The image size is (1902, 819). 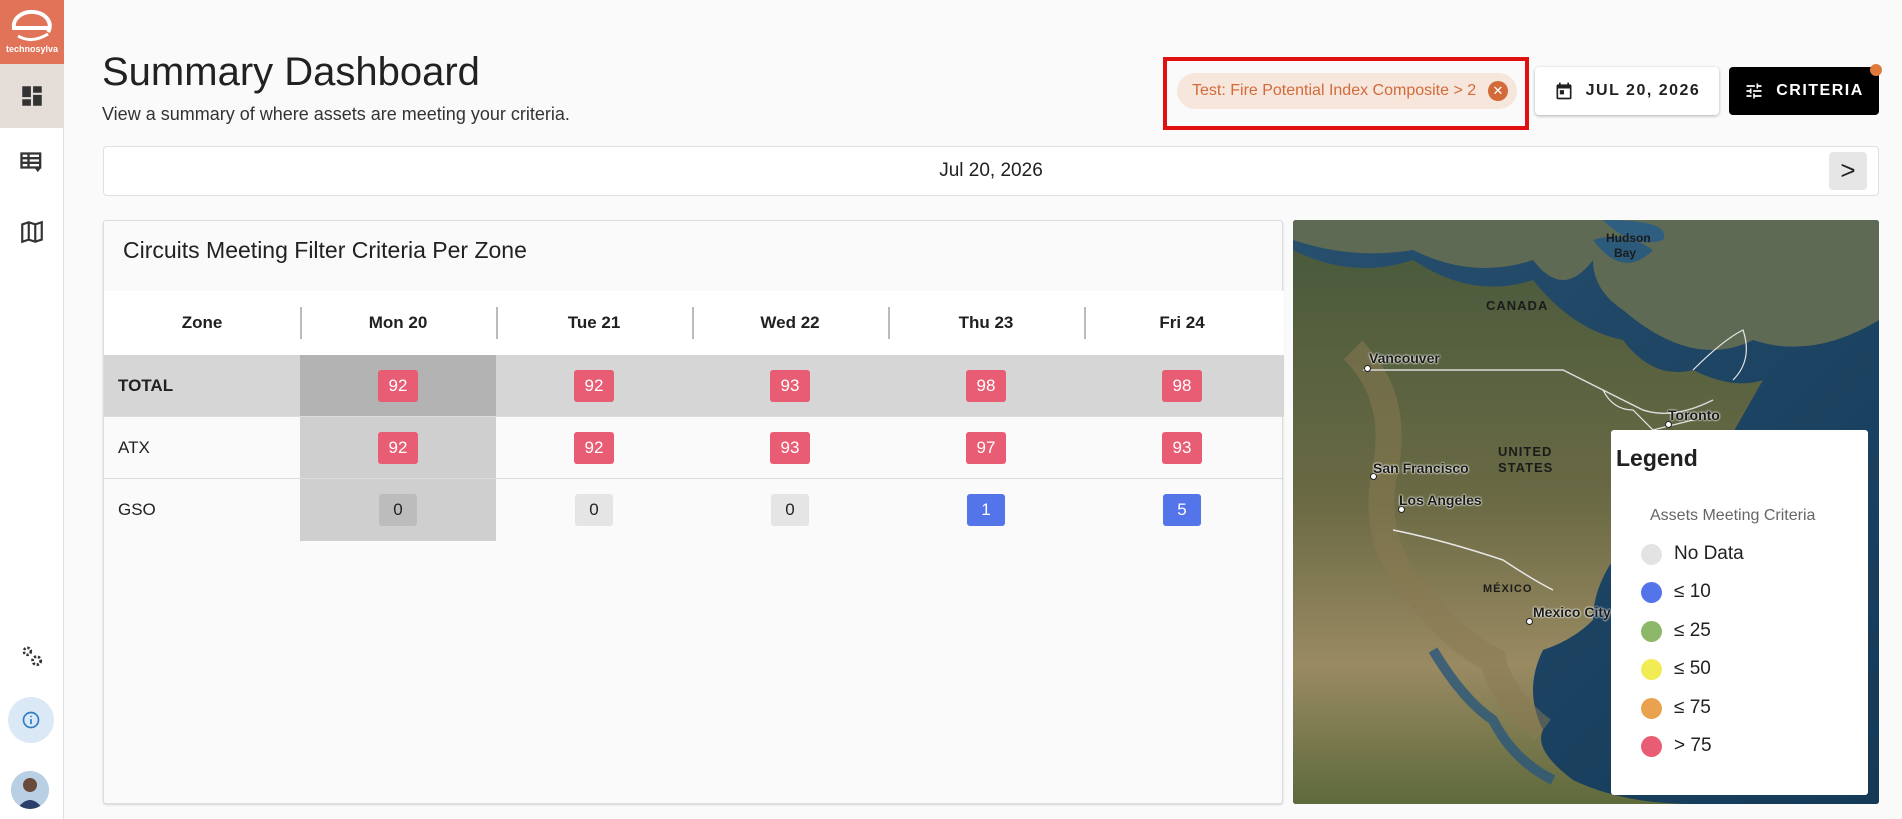 What do you see at coordinates (1733, 515) in the screenshot?
I see `legend-subtitle: Assets Meeting Criteria` at bounding box center [1733, 515].